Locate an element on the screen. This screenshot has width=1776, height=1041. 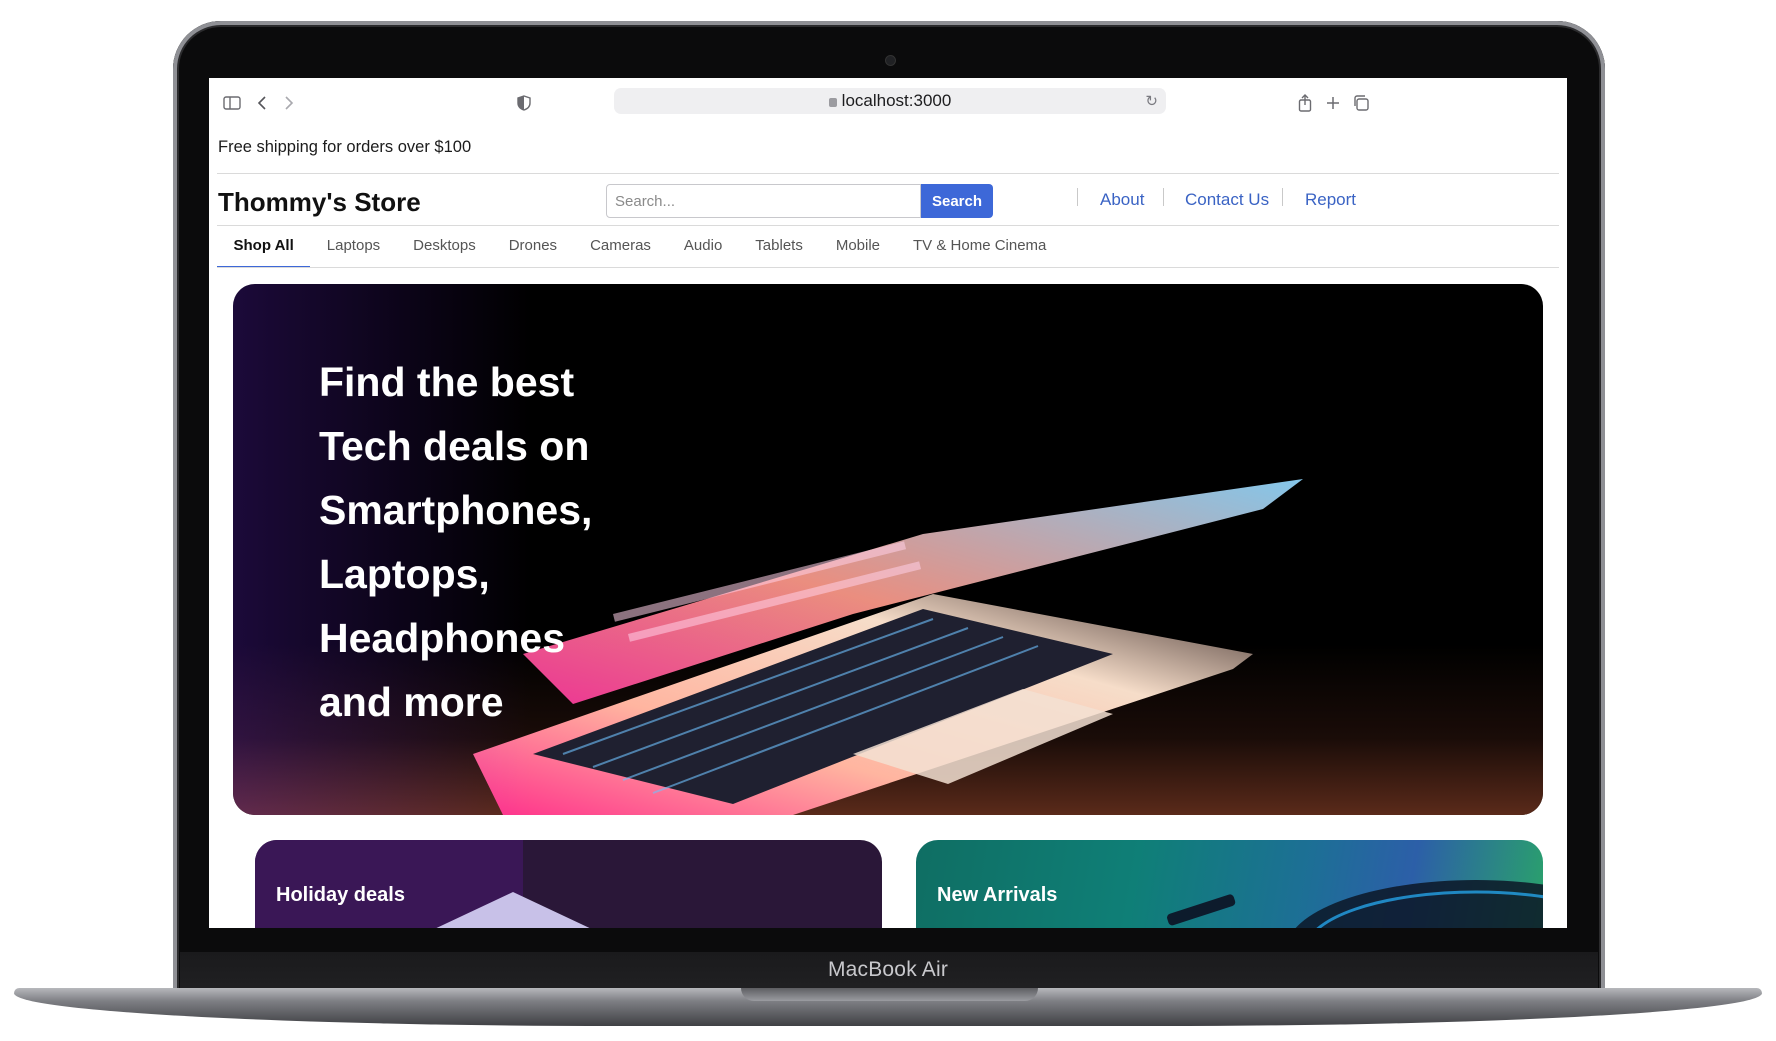
tab-desktops: Desktops is located at coordinates (445, 246).